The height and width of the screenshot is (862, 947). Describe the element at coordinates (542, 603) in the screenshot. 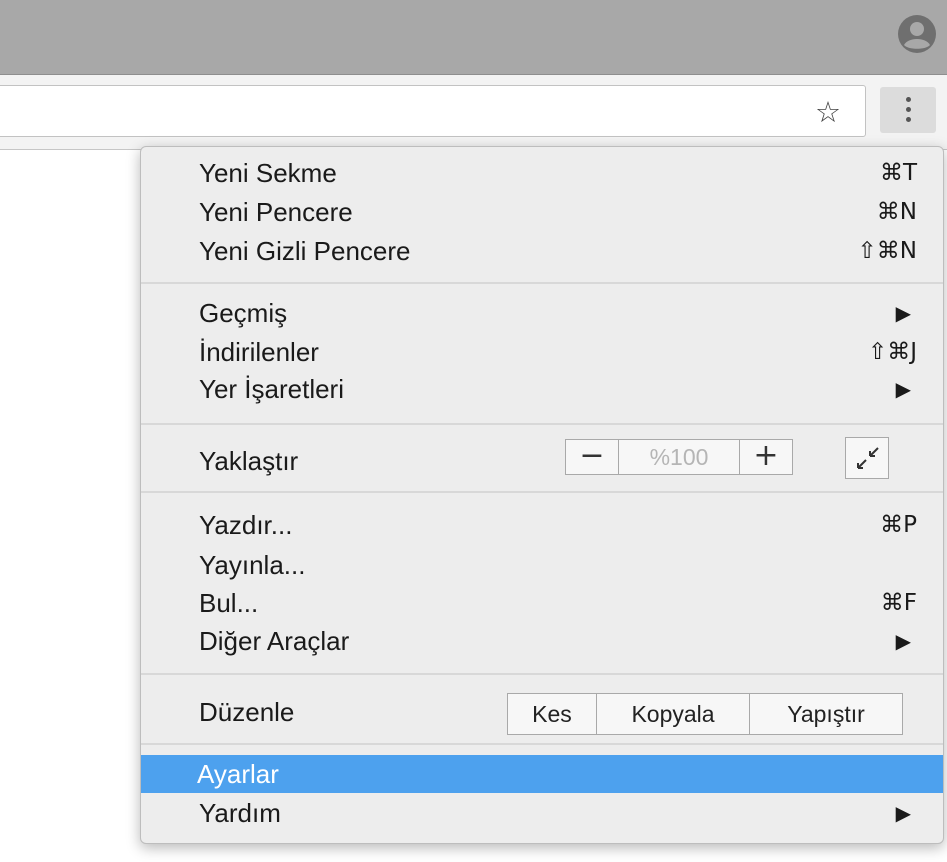

I see `menu-item-find: Bul... ⌘F` at that location.